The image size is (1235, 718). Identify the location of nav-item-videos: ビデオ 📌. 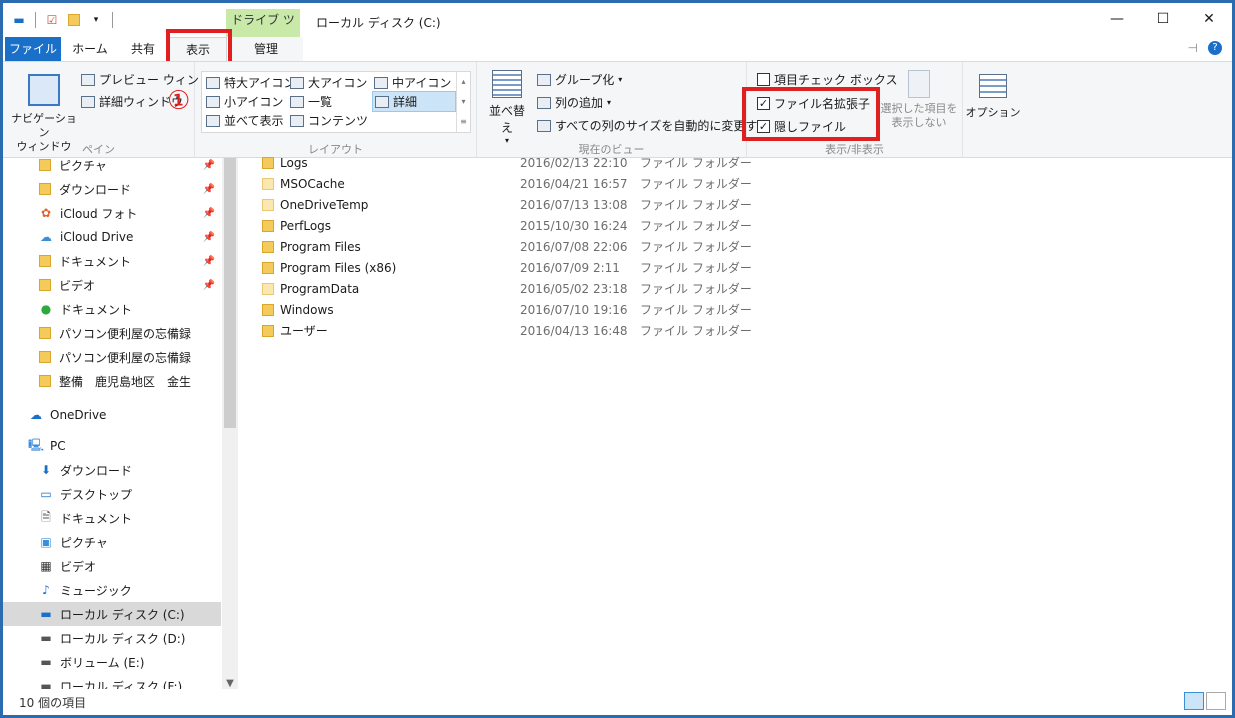
(112, 285).